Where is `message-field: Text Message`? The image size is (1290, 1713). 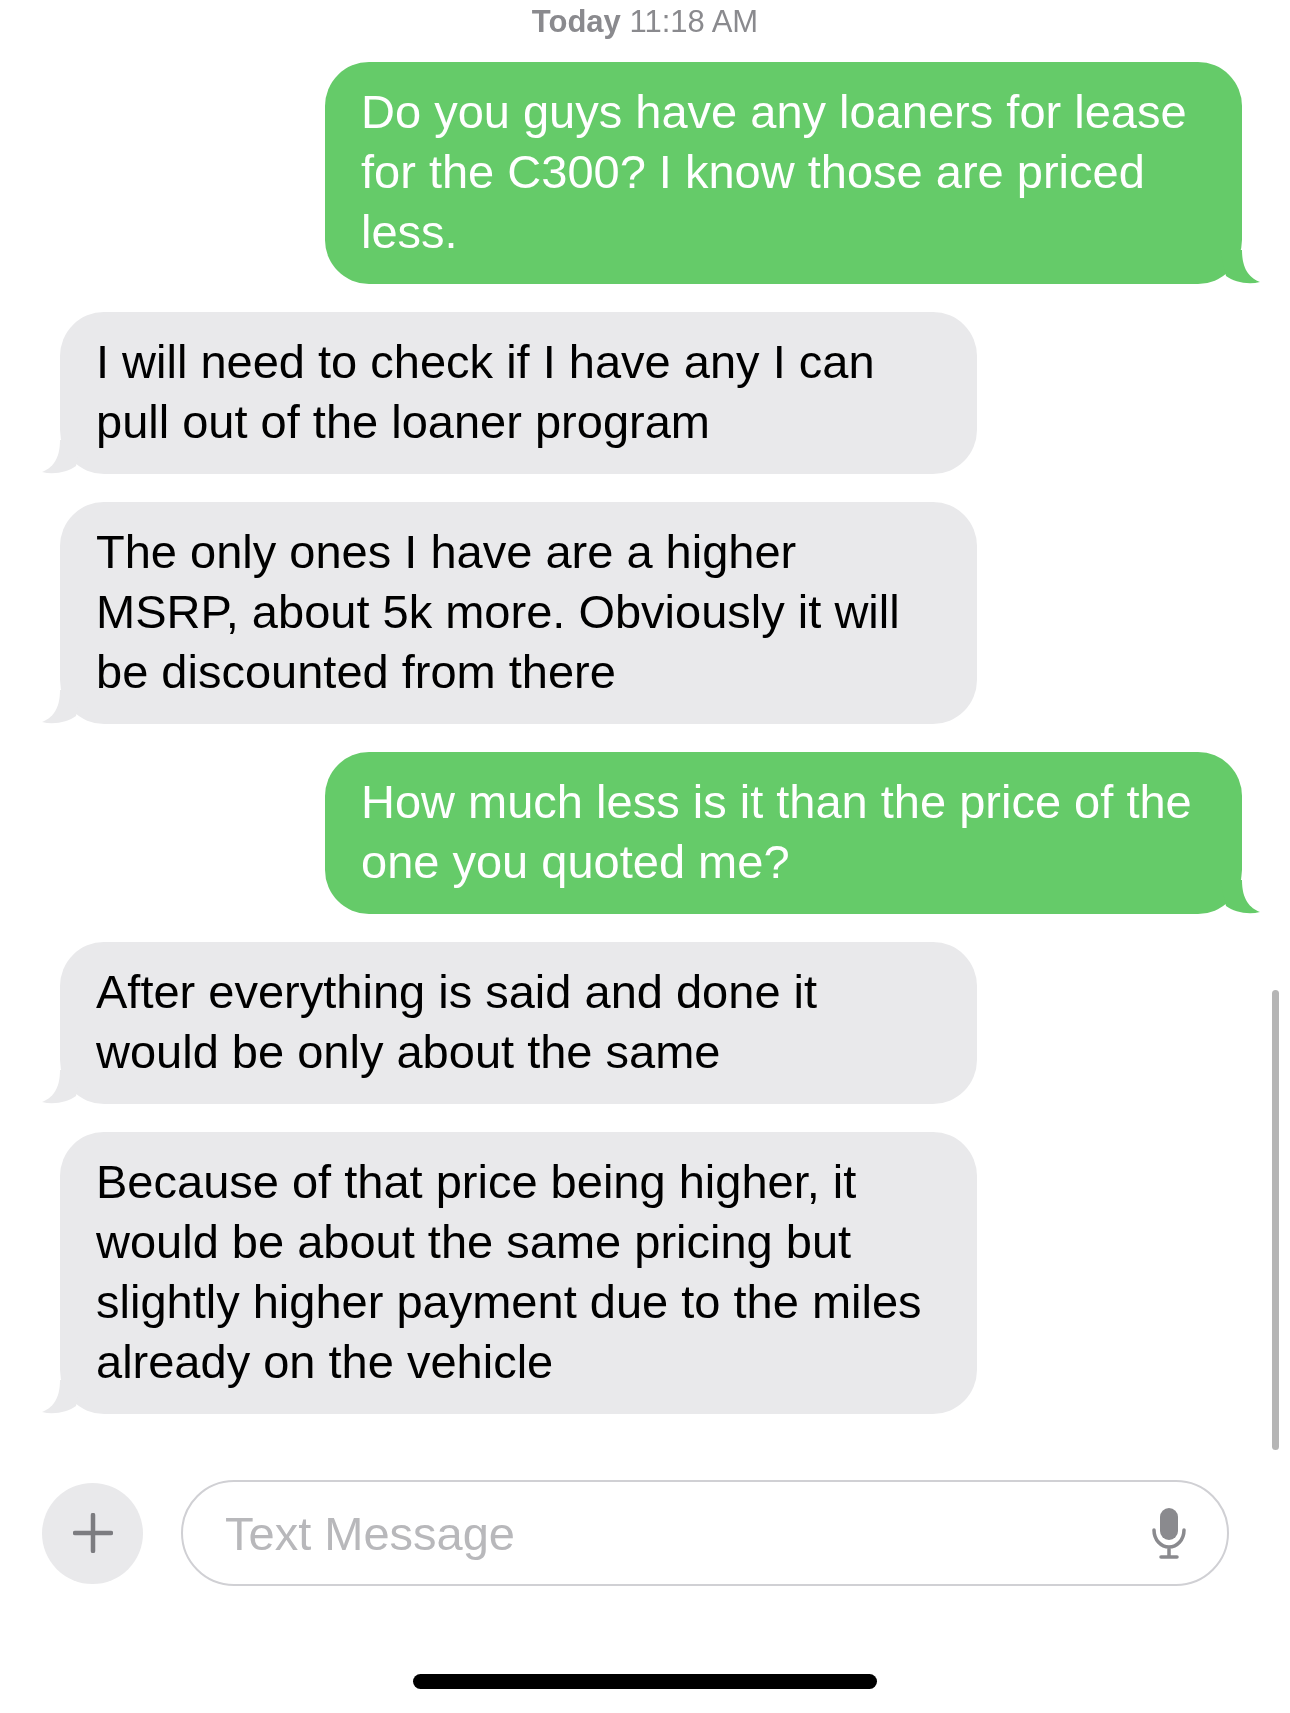 message-field: Text Message is located at coordinates (705, 1533).